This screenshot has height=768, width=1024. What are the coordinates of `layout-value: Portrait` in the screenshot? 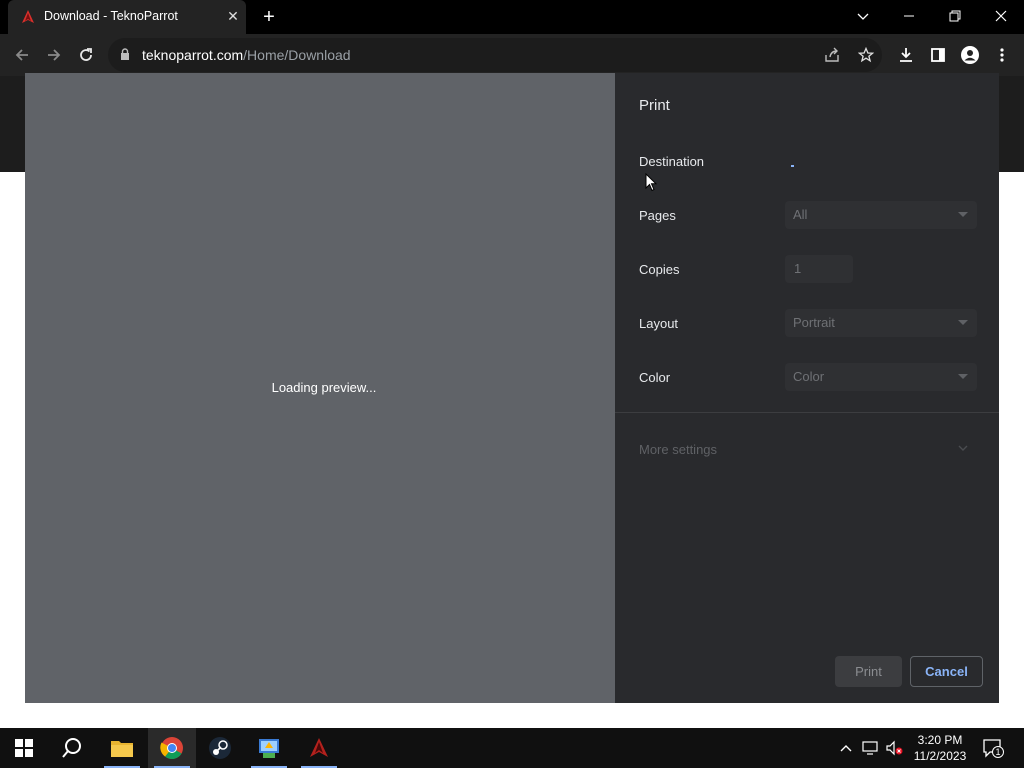 It's located at (814, 322).